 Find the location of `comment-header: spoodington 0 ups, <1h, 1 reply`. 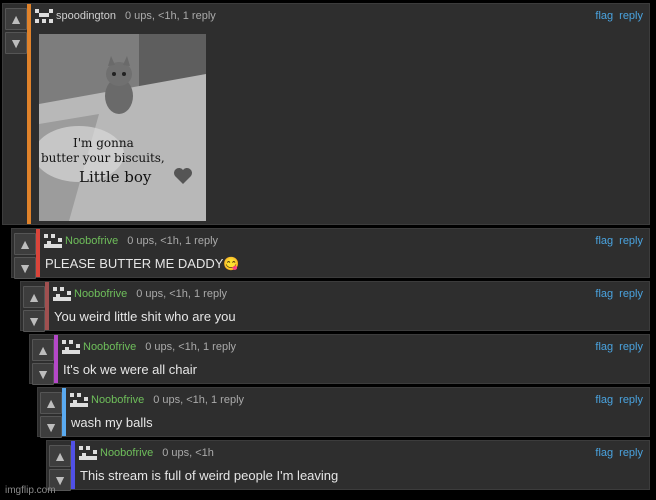

comment-header: spoodington 0 ups, <1h, 1 reply is located at coordinates (125, 16).